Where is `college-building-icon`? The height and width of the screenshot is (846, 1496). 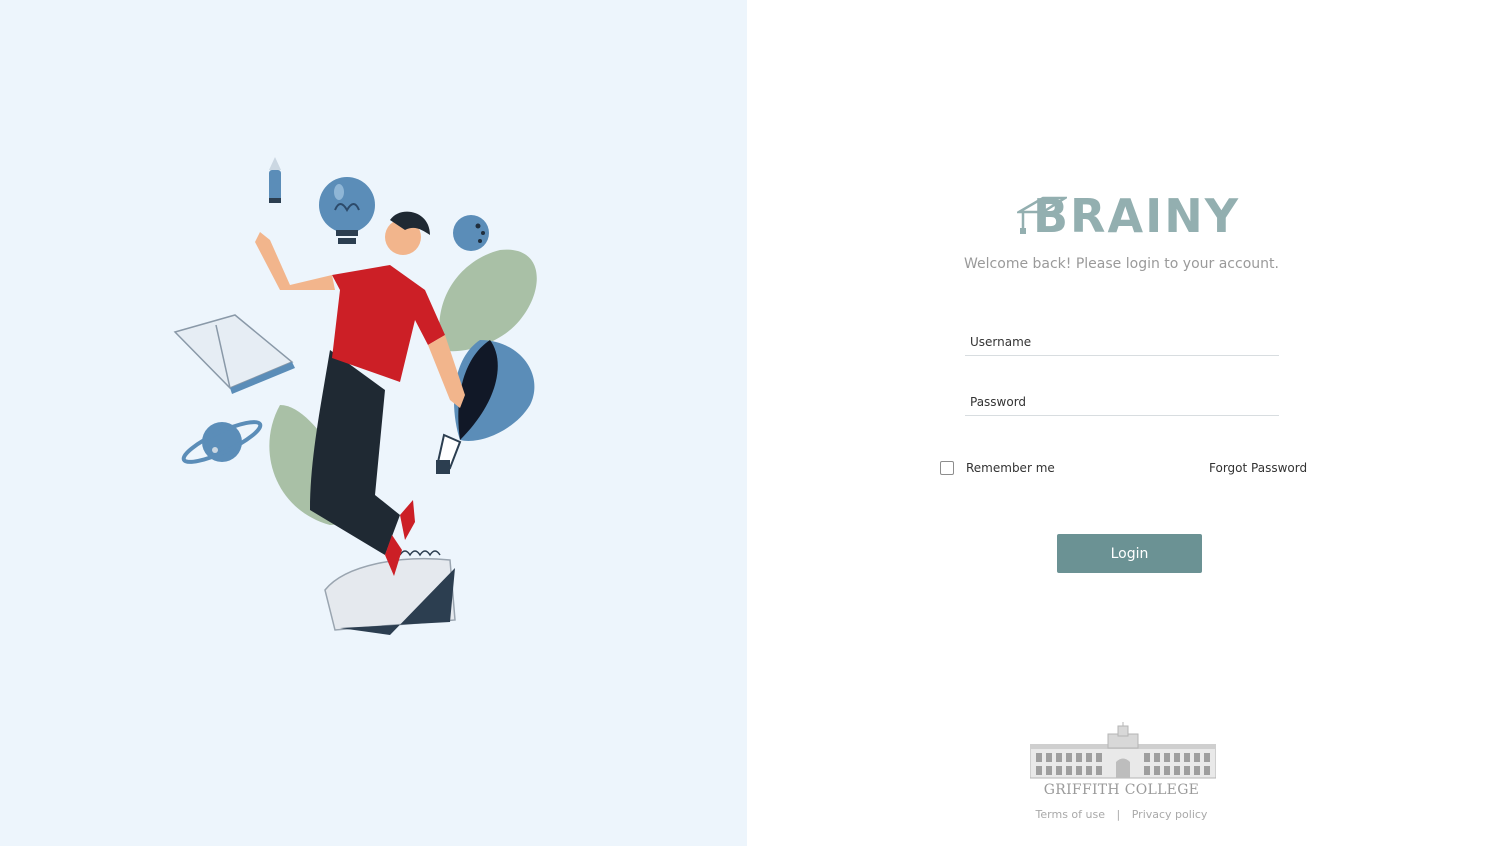
college-building-icon is located at coordinates (1123, 750).